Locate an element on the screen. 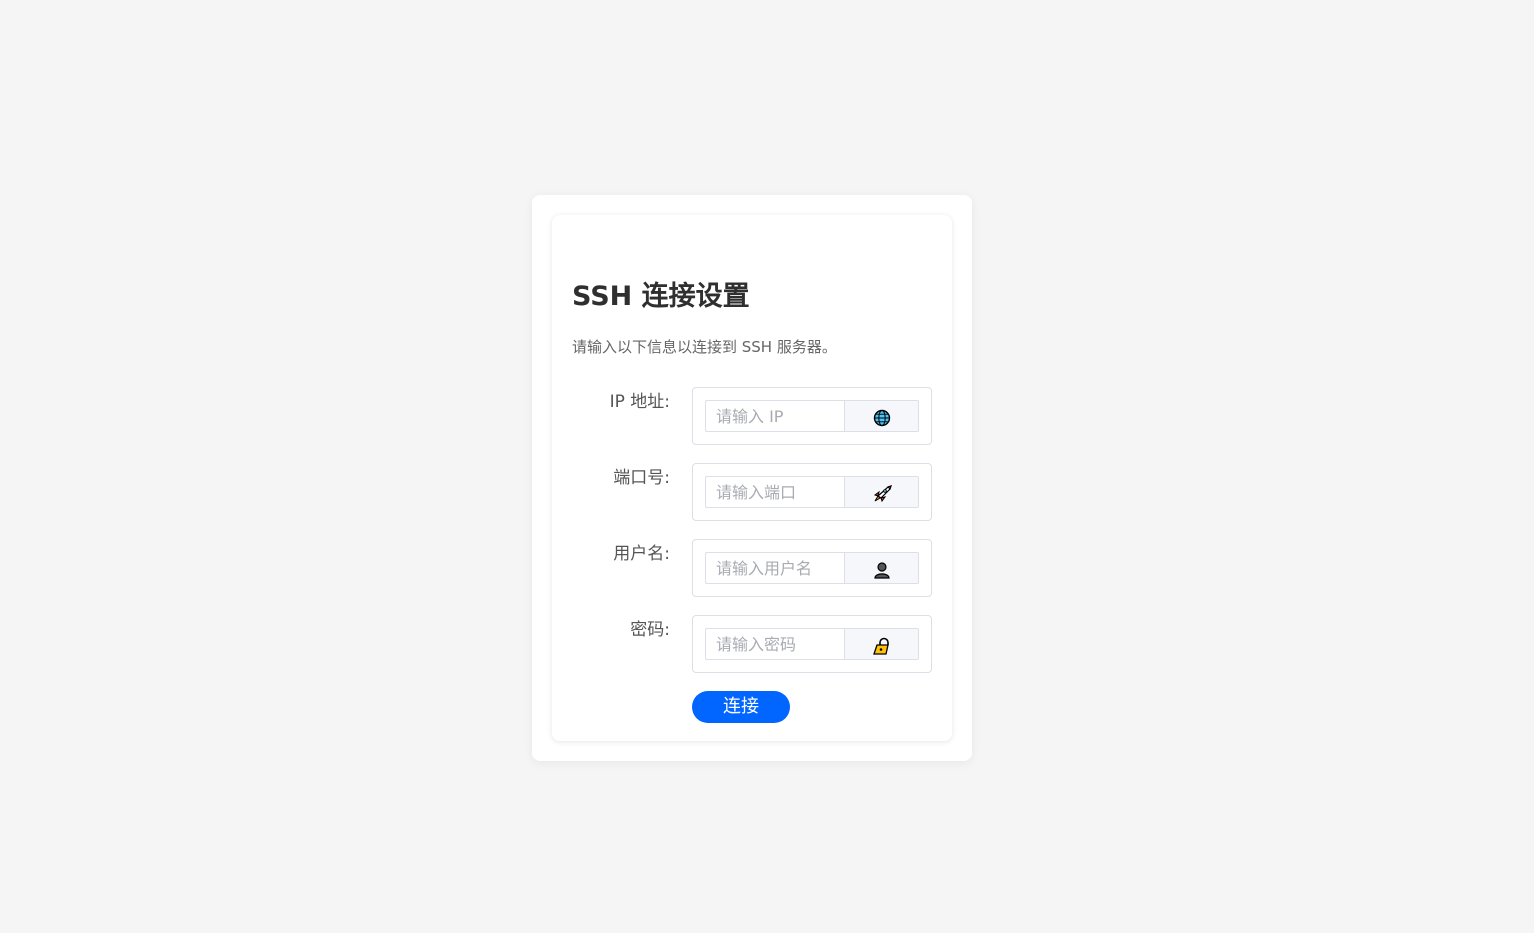  ip-label: IP 地址: is located at coordinates (639, 402).